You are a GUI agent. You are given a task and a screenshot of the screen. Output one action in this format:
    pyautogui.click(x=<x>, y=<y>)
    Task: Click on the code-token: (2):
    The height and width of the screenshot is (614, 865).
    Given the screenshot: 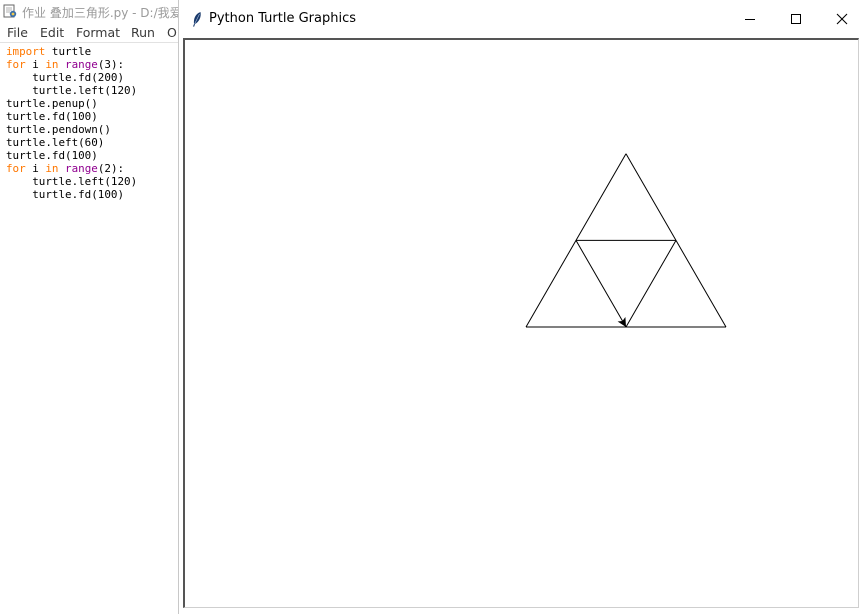 What is the action you would take?
    pyautogui.click(x=111, y=168)
    